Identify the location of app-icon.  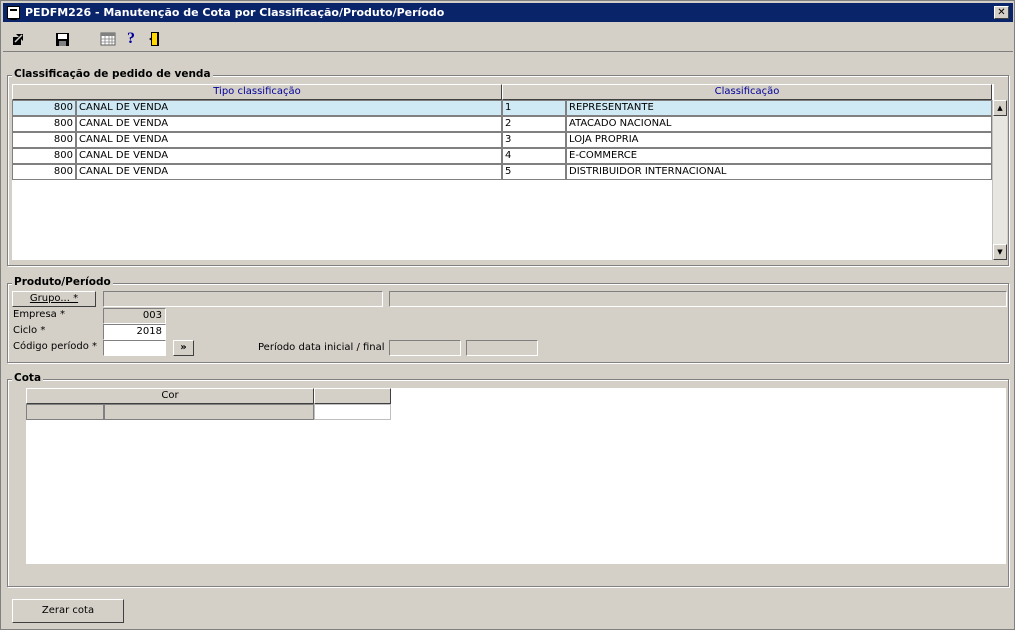
(13, 13).